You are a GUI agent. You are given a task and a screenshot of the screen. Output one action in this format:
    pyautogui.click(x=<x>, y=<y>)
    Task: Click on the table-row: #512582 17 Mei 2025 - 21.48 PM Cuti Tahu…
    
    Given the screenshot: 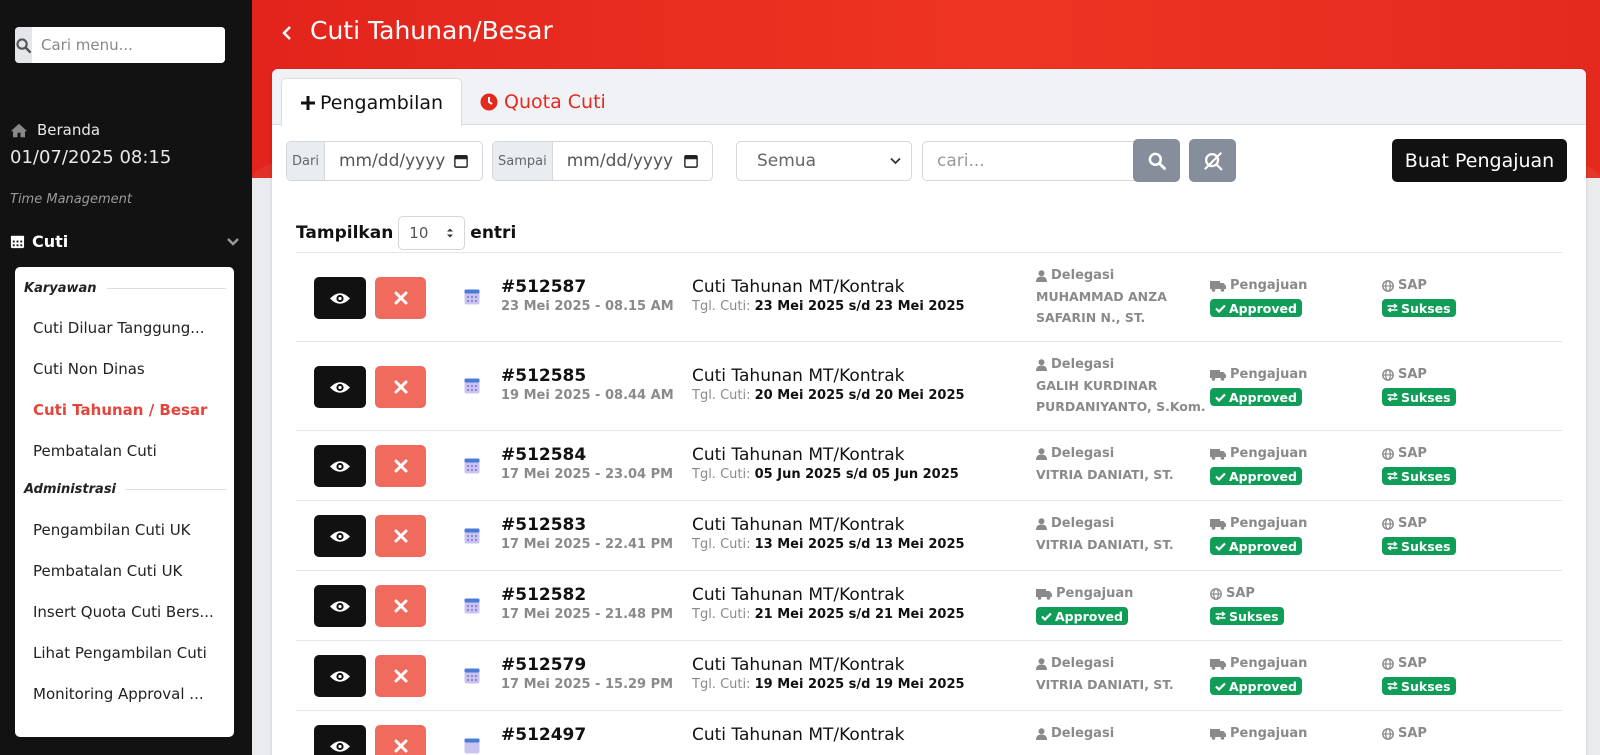 What is the action you would take?
    pyautogui.click(x=929, y=605)
    